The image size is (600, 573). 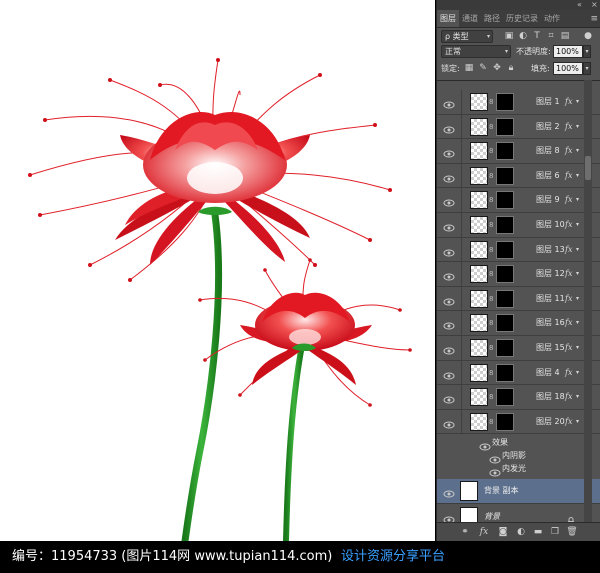 I want to click on layer-name: 图层 2, so click(x=548, y=127).